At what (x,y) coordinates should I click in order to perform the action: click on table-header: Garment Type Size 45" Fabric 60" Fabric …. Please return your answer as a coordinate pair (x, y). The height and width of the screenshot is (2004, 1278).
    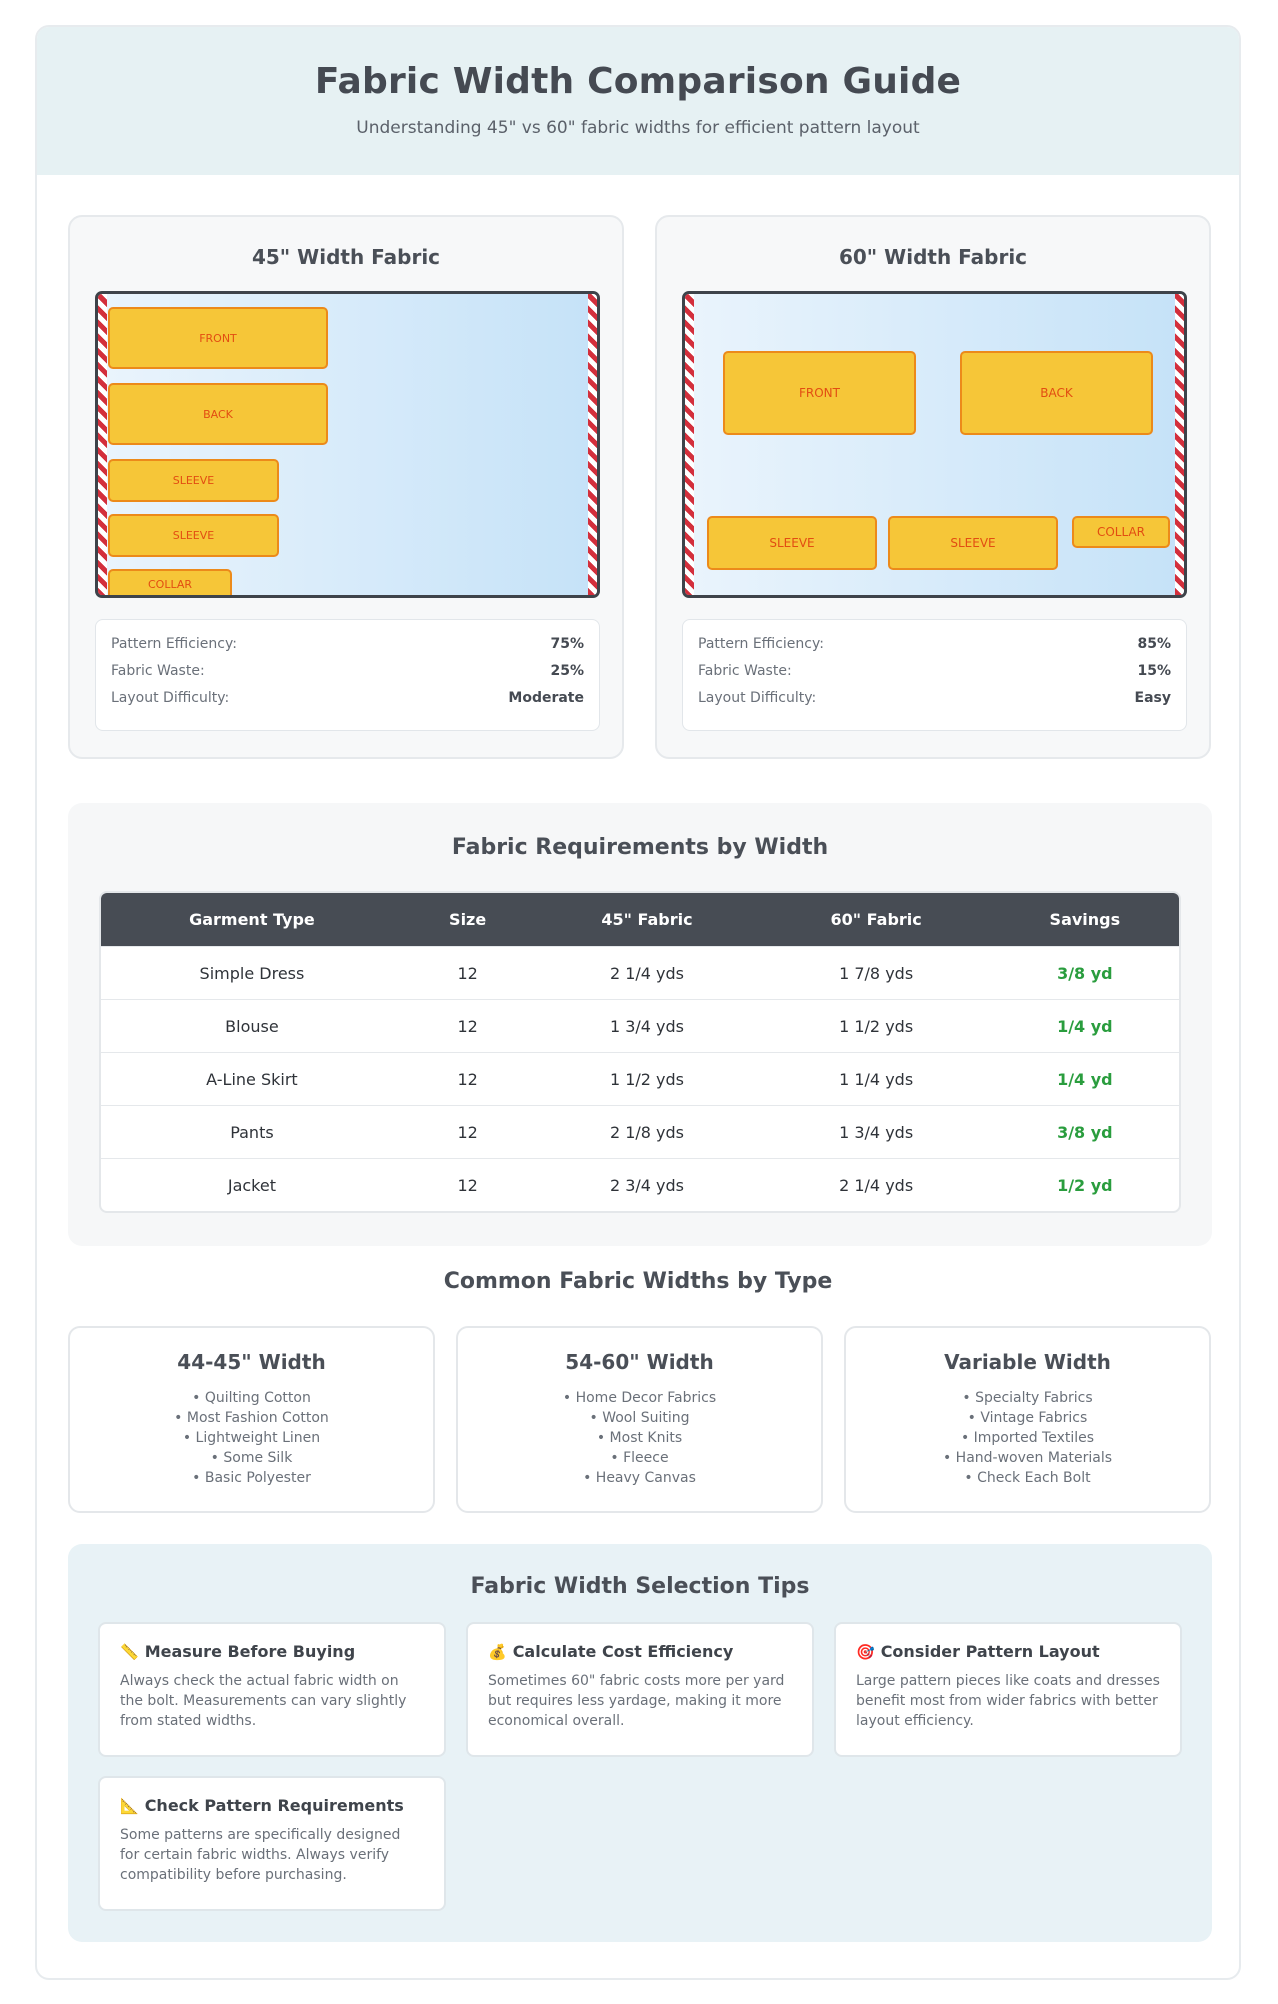
    Looking at the image, I should click on (640, 919).